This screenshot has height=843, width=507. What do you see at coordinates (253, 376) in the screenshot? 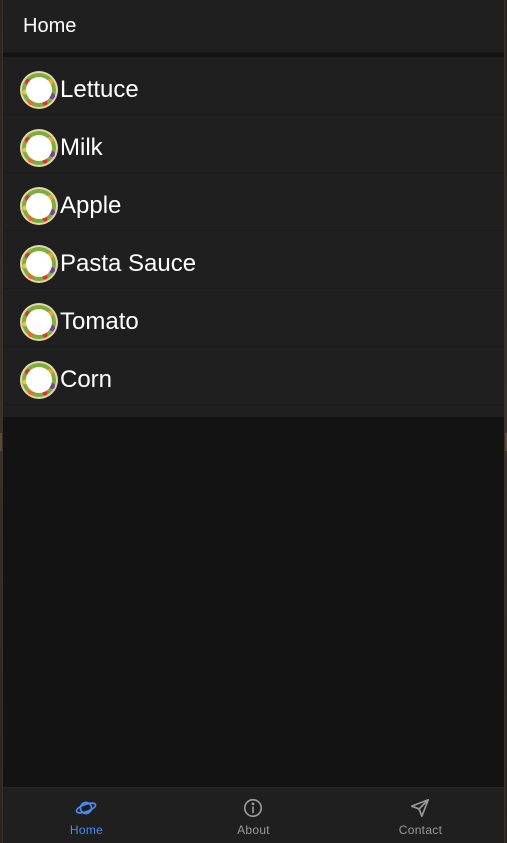
I see `list-item-corn: Corn` at bounding box center [253, 376].